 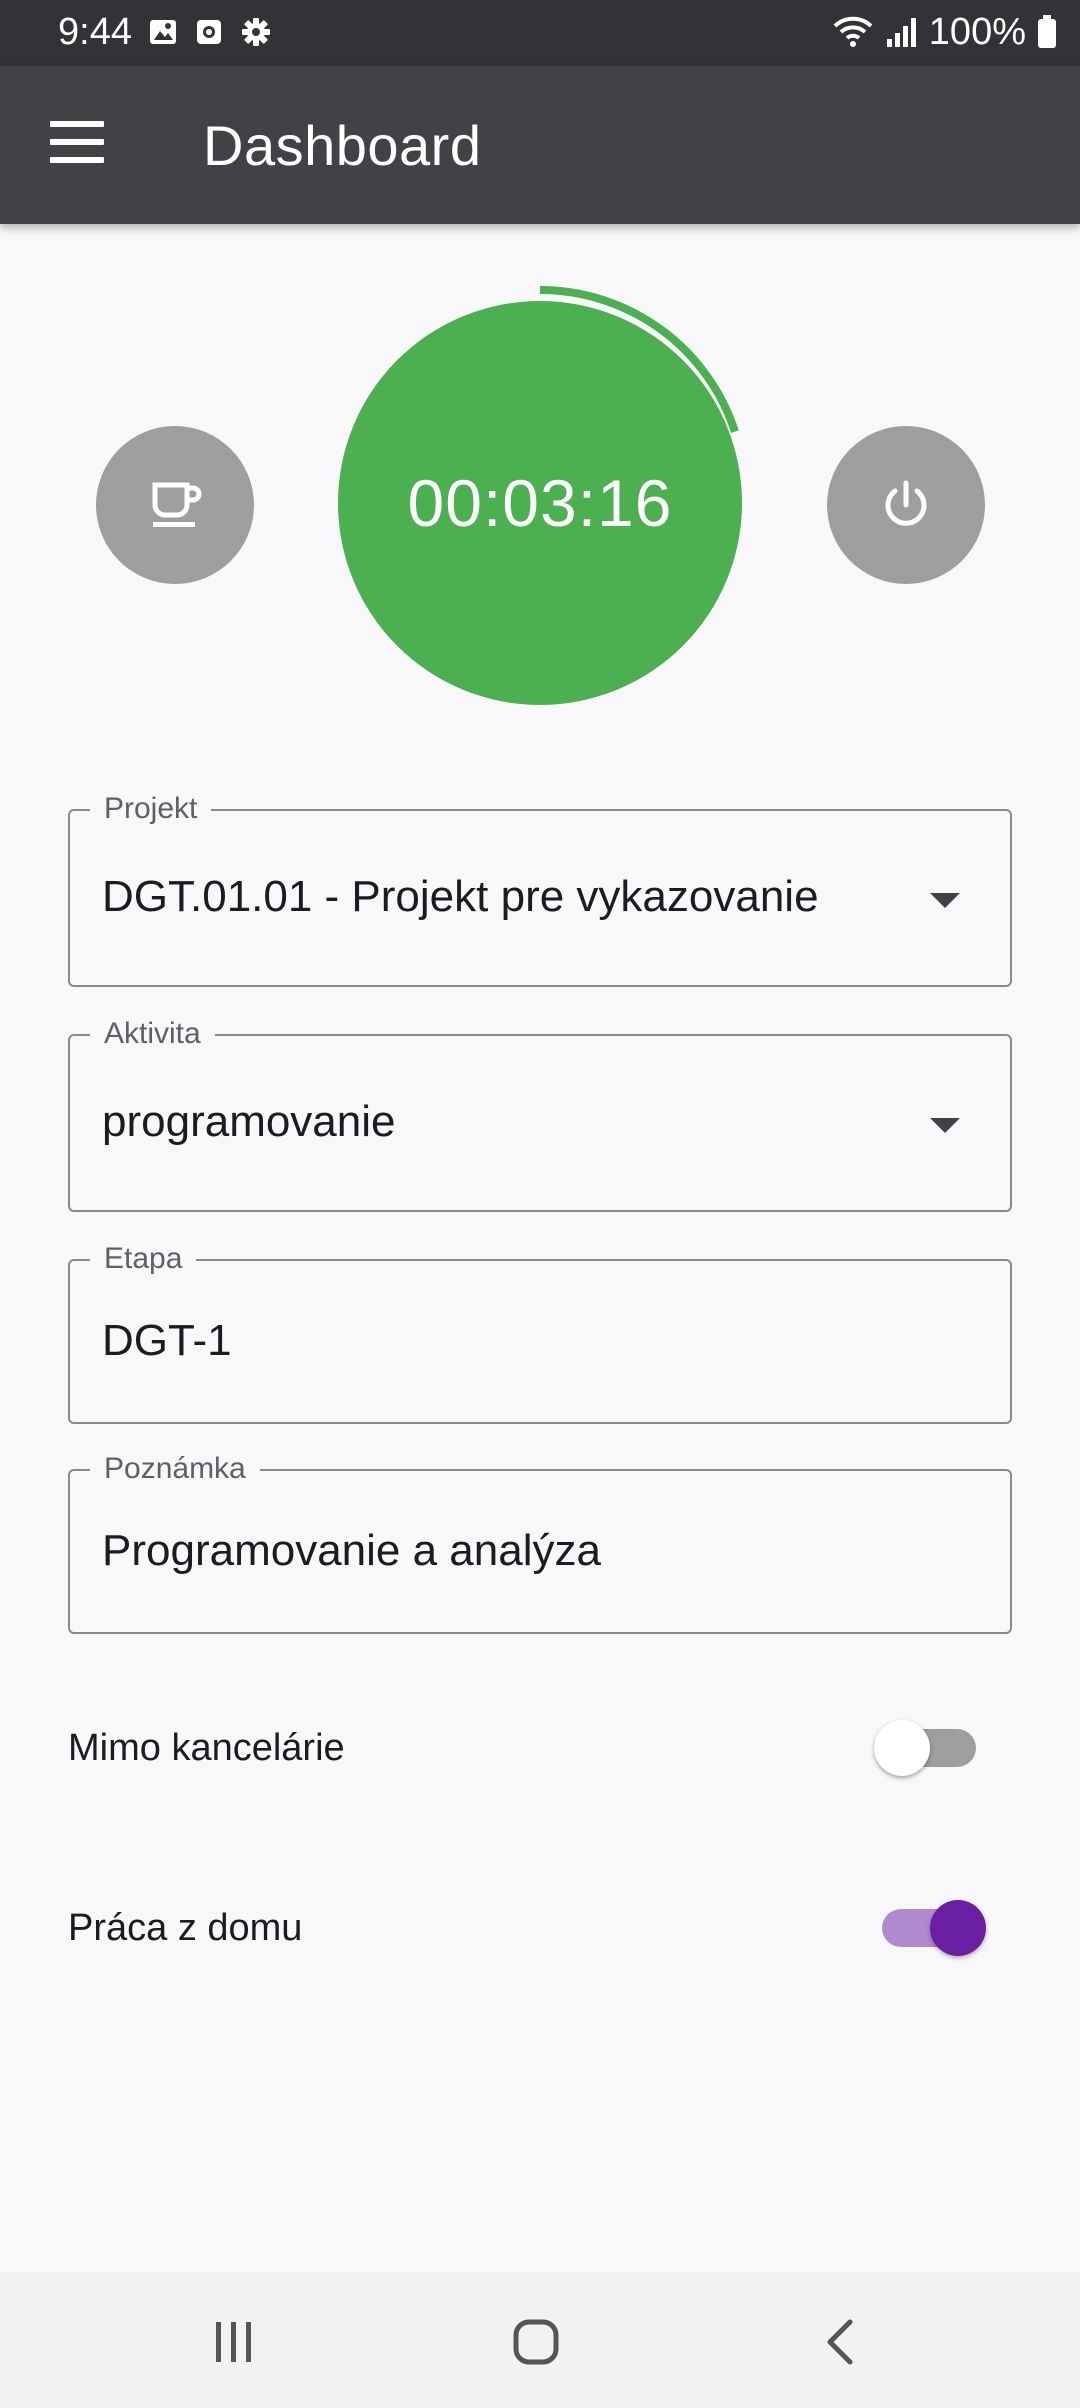 What do you see at coordinates (540, 145) in the screenshot?
I see `app-bar: Dashboard` at bounding box center [540, 145].